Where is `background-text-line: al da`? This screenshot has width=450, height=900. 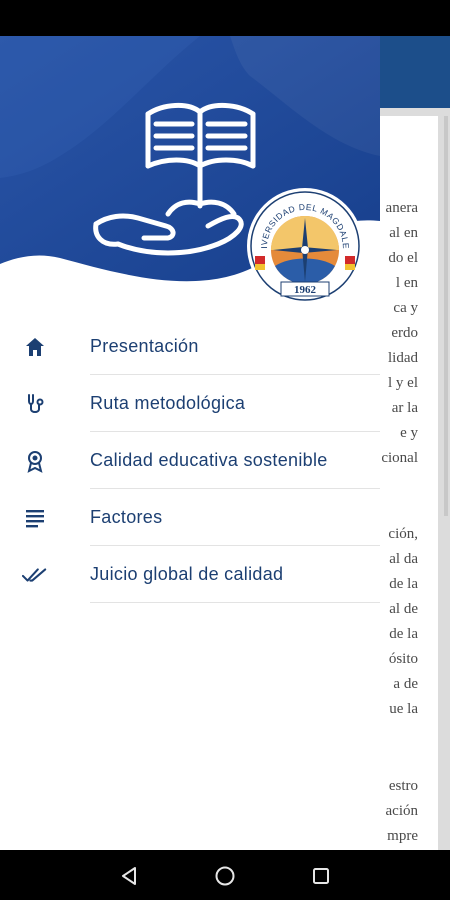 background-text-line: al da is located at coordinates (403, 559).